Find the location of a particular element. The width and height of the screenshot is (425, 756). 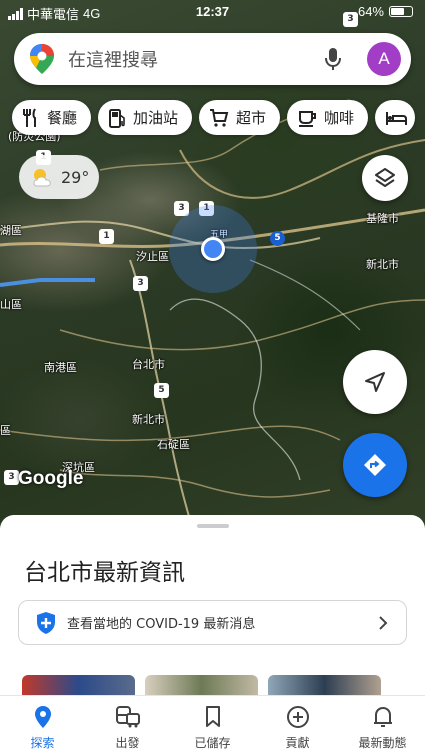

add-circle-icon is located at coordinates (297, 717).